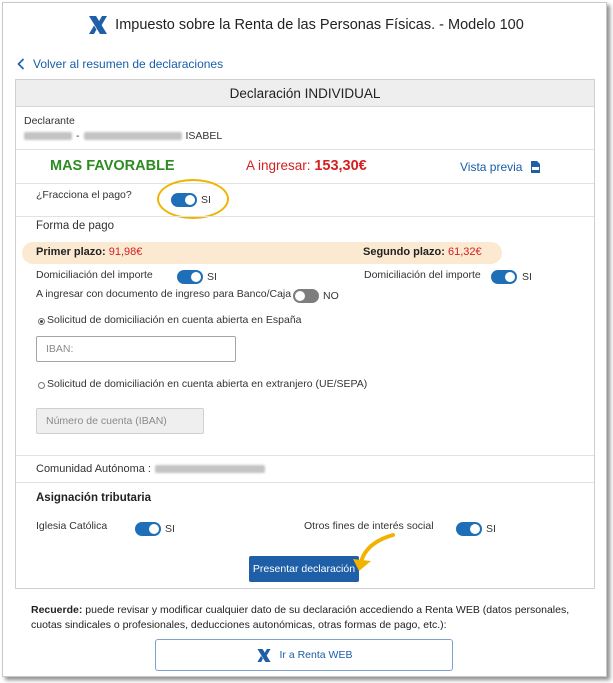 The height and width of the screenshot is (683, 613). I want to click on declarante-name: ISABEL, so click(204, 136).